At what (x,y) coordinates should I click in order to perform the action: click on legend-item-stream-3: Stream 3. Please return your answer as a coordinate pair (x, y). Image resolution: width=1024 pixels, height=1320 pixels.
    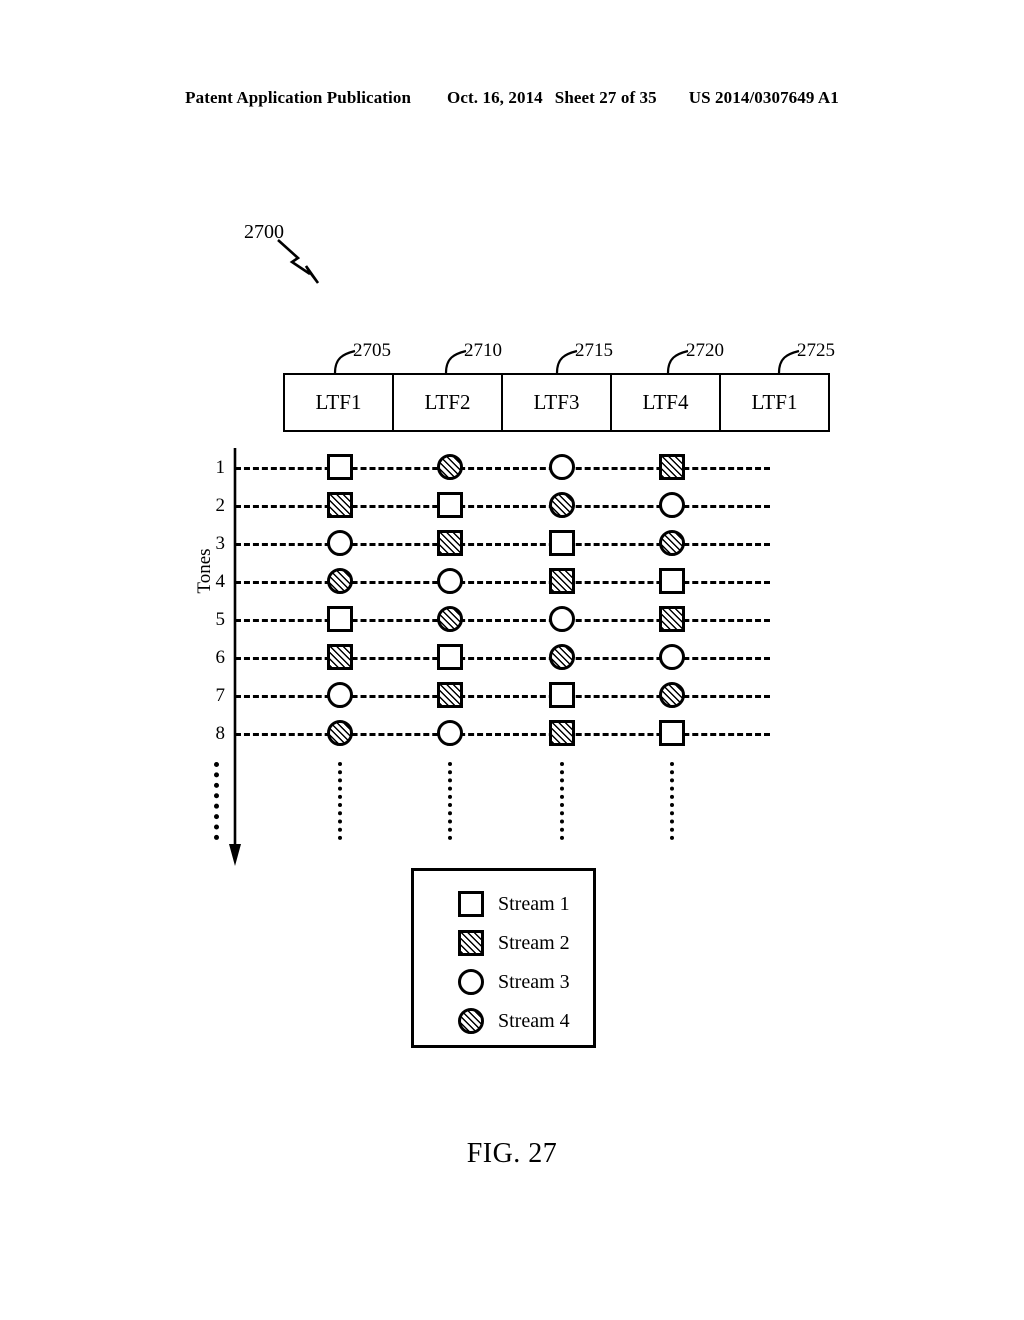
    Looking at the image, I should click on (514, 982).